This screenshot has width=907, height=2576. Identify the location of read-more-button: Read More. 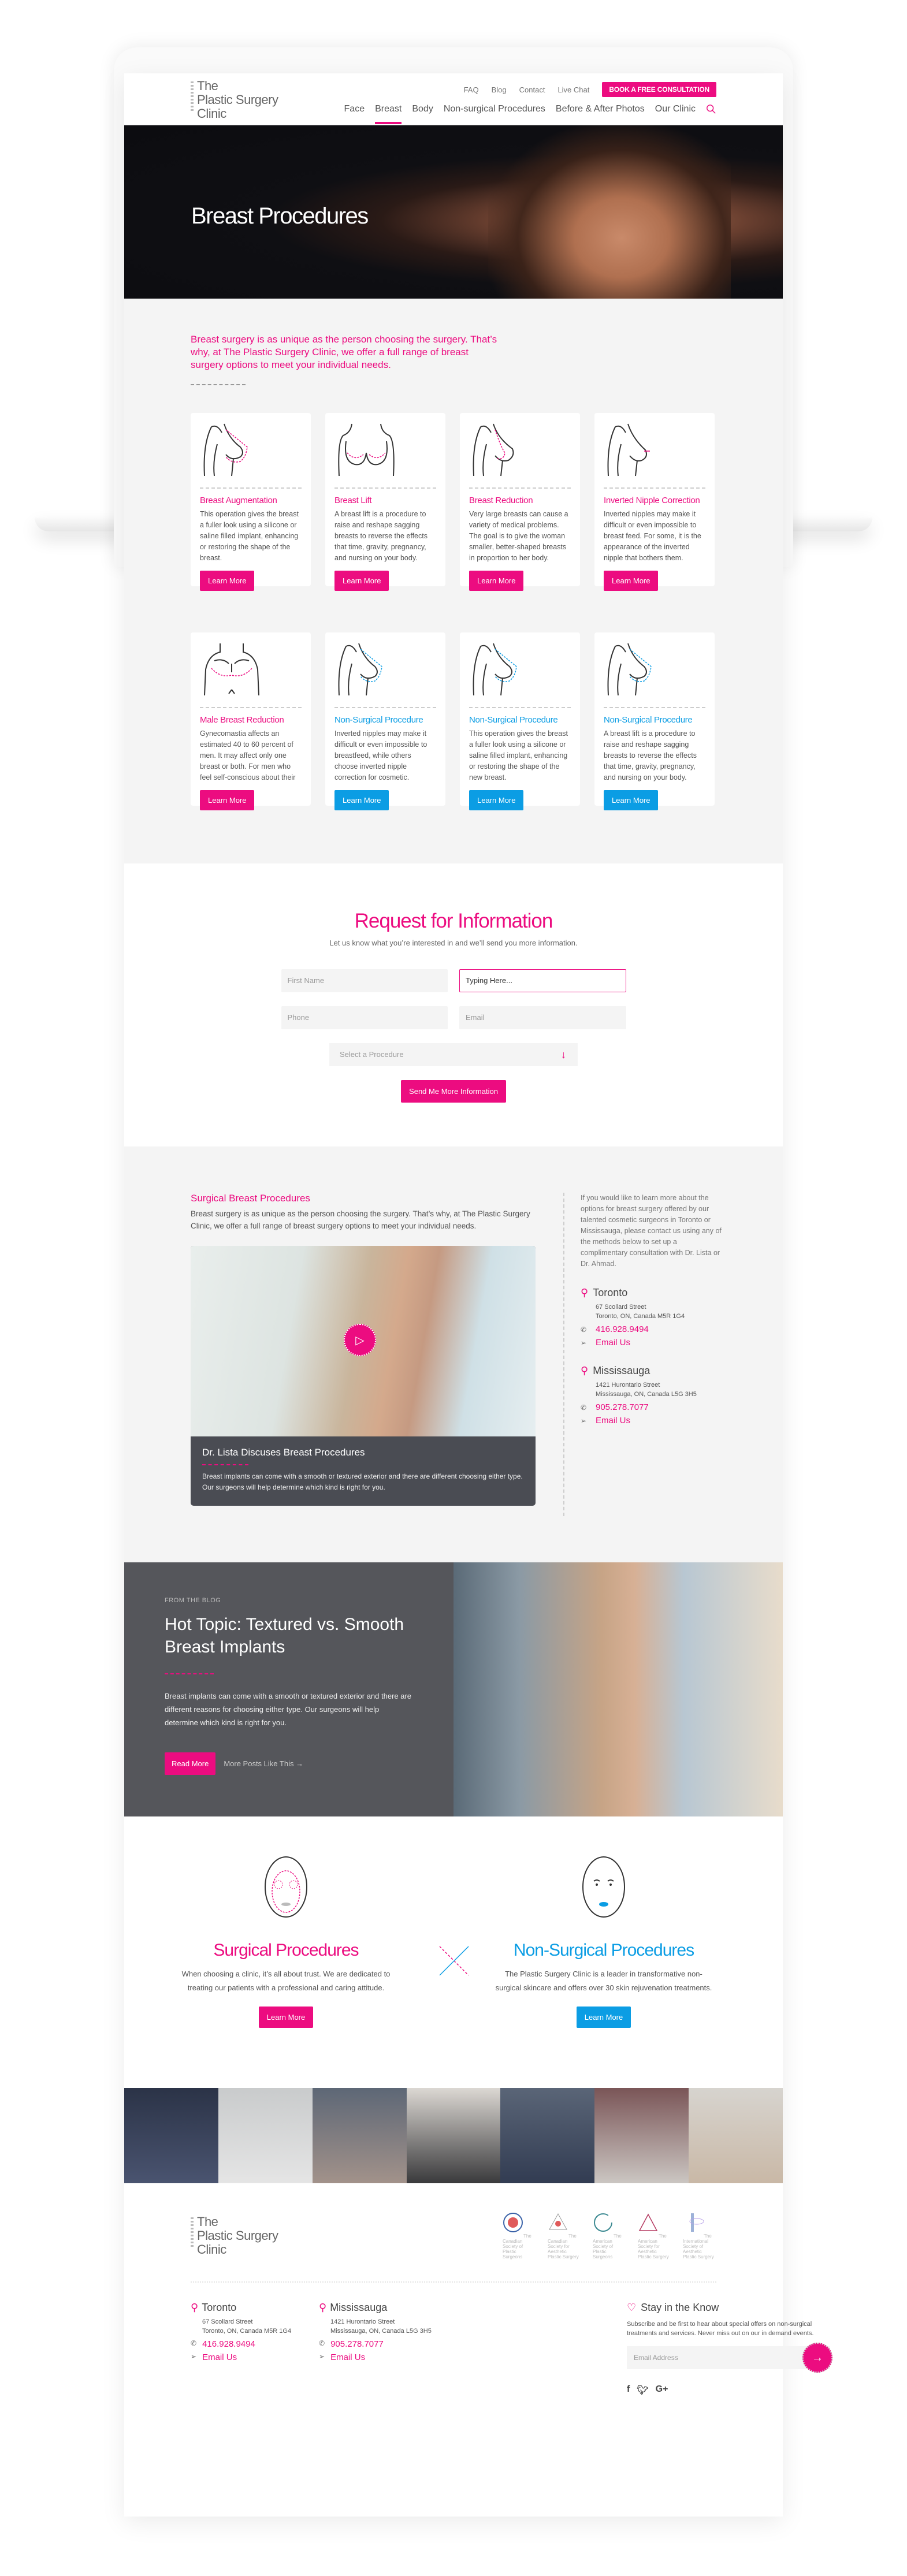
(190, 1764).